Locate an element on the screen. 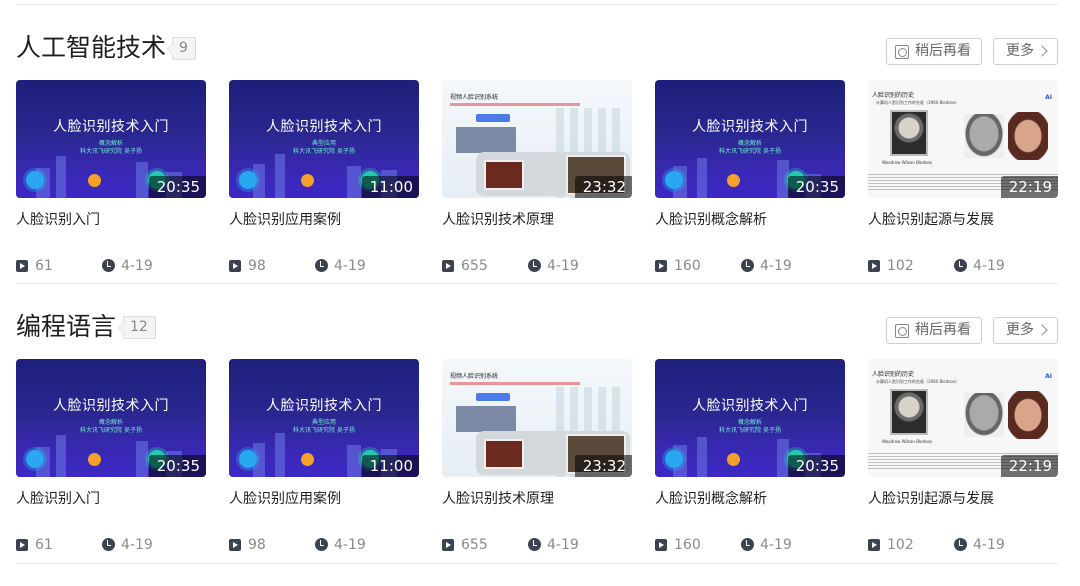 Image resolution: width=1080 pixels, height=586 pixels. video-meta: 98 4-19 is located at coordinates (324, 545).